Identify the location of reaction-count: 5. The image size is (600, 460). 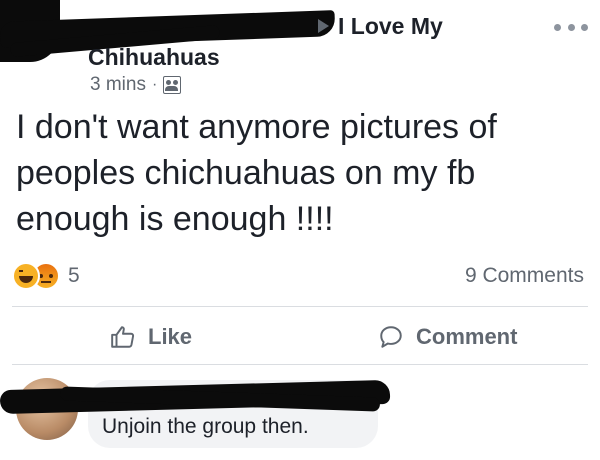
(74, 275).